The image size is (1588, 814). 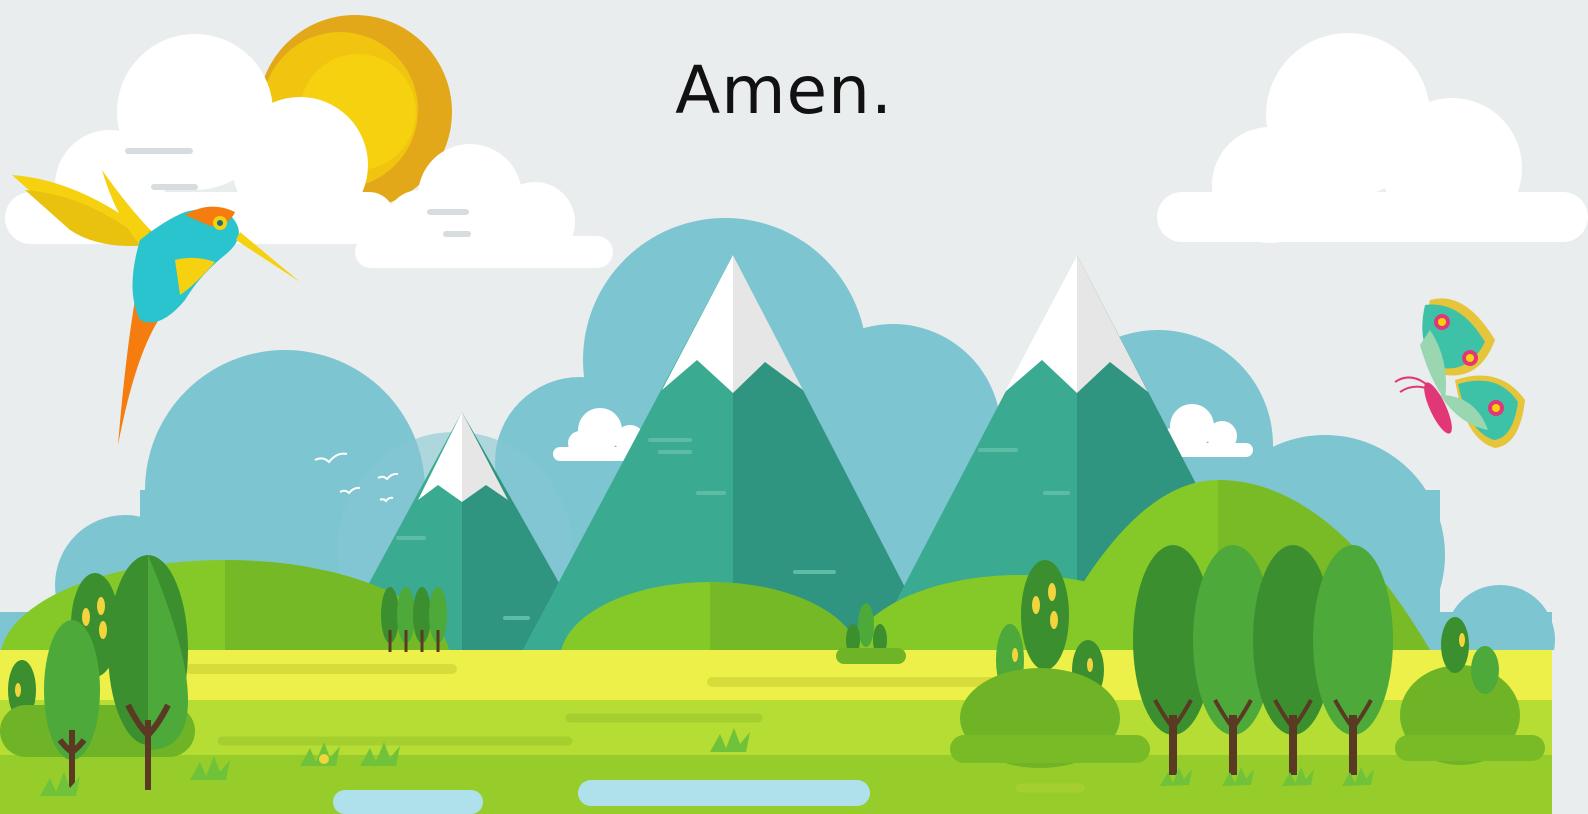 What do you see at coordinates (784, 90) in the screenshot?
I see `slide-title: Amen.` at bounding box center [784, 90].